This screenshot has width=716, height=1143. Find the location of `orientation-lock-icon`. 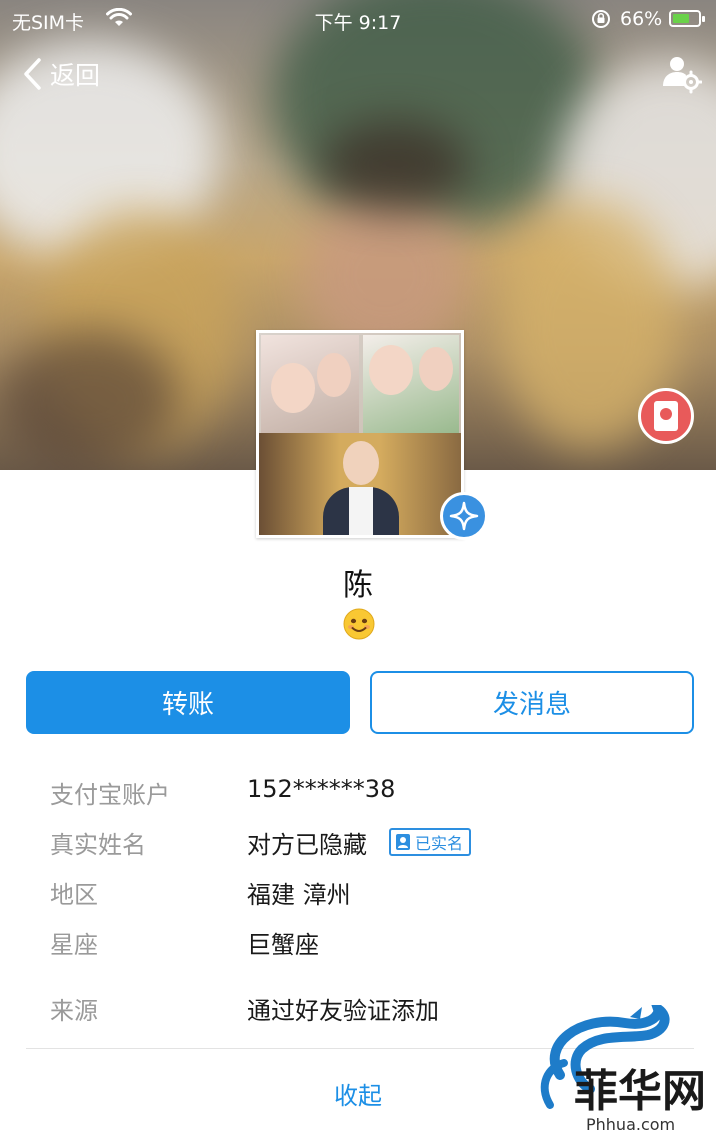

orientation-lock-icon is located at coordinates (601, 21).